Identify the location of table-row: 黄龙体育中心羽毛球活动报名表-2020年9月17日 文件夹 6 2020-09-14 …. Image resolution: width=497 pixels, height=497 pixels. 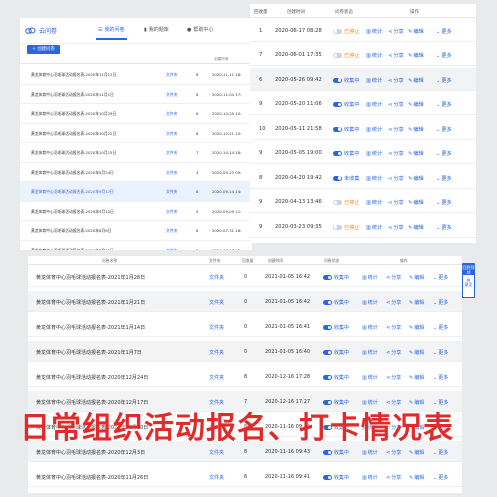
(136, 192).